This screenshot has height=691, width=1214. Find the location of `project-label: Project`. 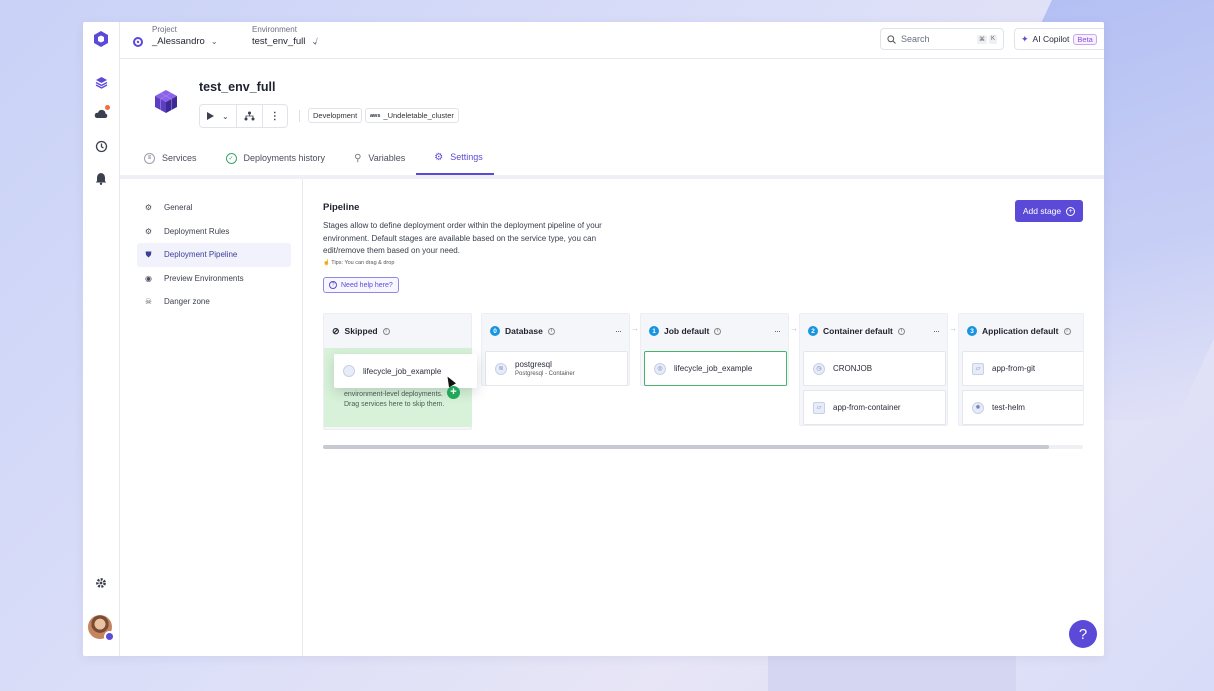

project-label: Project is located at coordinates (164, 29).